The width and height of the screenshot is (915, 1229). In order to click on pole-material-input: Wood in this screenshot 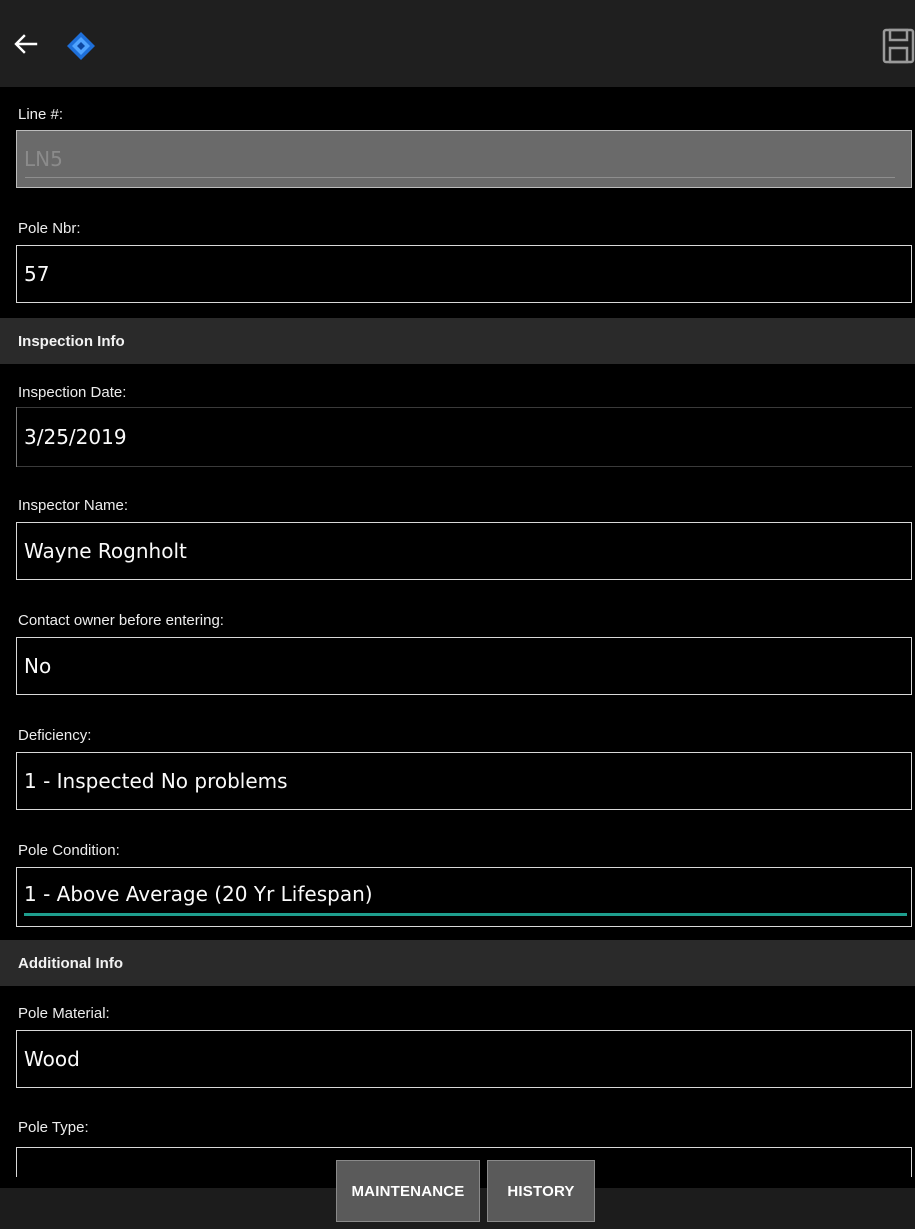, I will do `click(464, 1059)`.